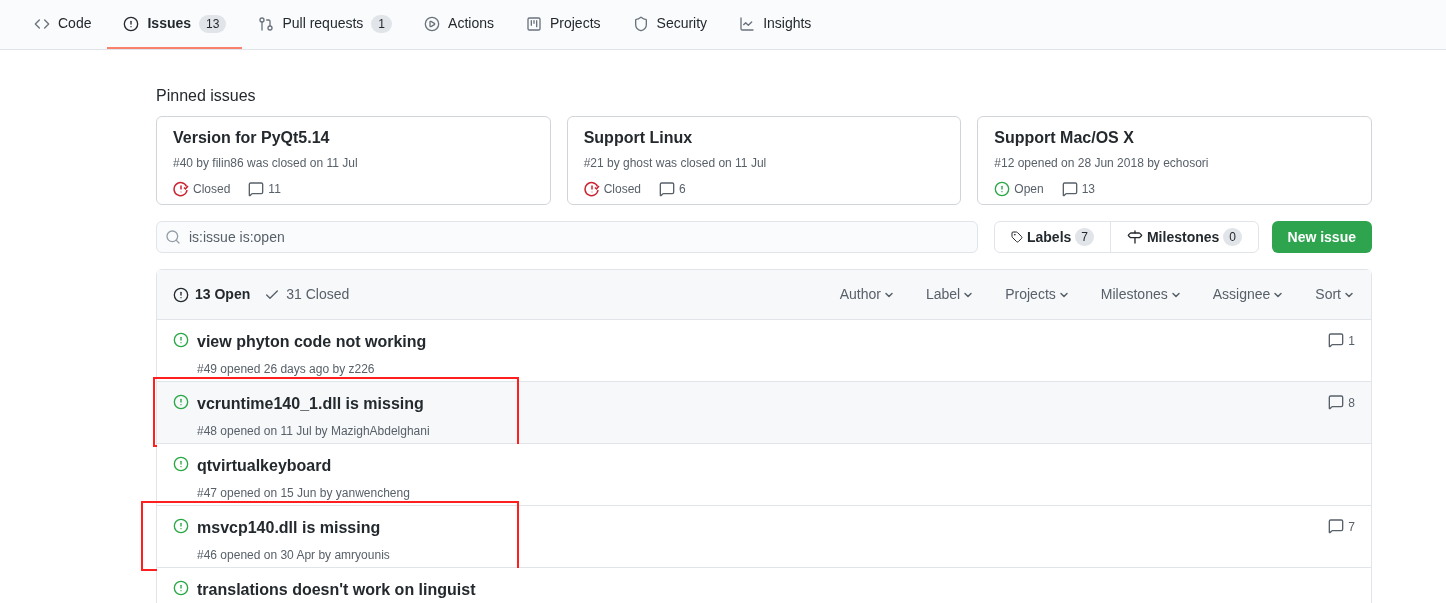  Describe the element at coordinates (304, 493) in the screenshot. I see `issue-meta: #47 opened on 15 Jun by yanwencheng` at that location.